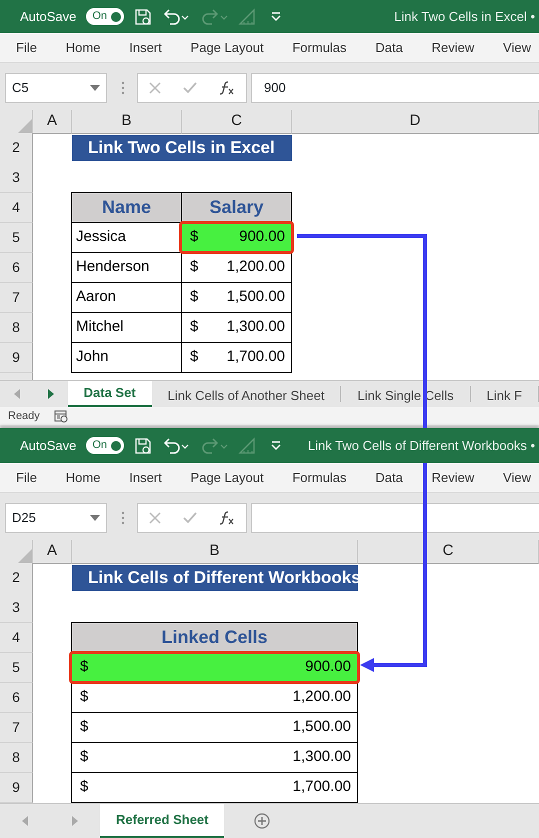 The height and width of the screenshot is (838, 539). Describe the element at coordinates (162, 821) in the screenshot. I see `sheet-tab: Referred Sheet` at that location.